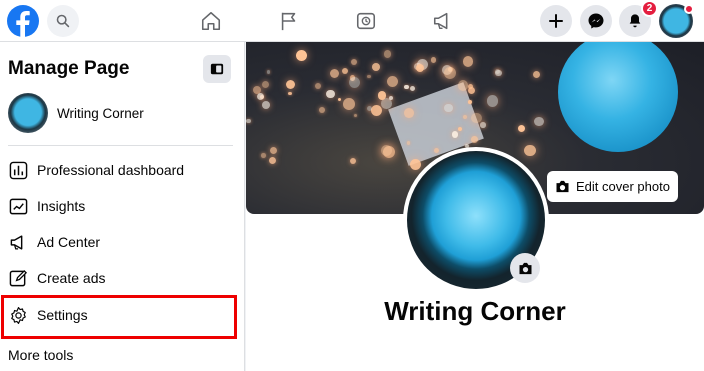  What do you see at coordinates (100, 113) in the screenshot?
I see `page-name: Writing Corner` at bounding box center [100, 113].